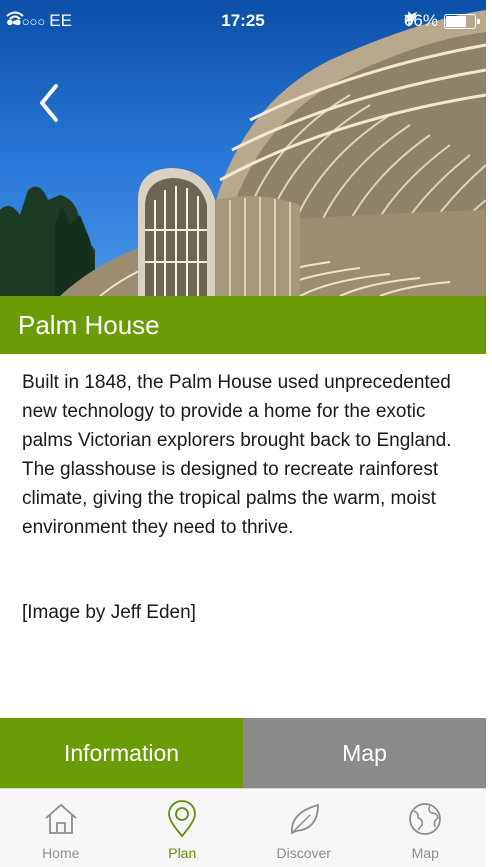 Image resolution: width=492 pixels, height=867 pixels. What do you see at coordinates (89, 325) in the screenshot?
I see `page-title: Palm House` at bounding box center [89, 325].